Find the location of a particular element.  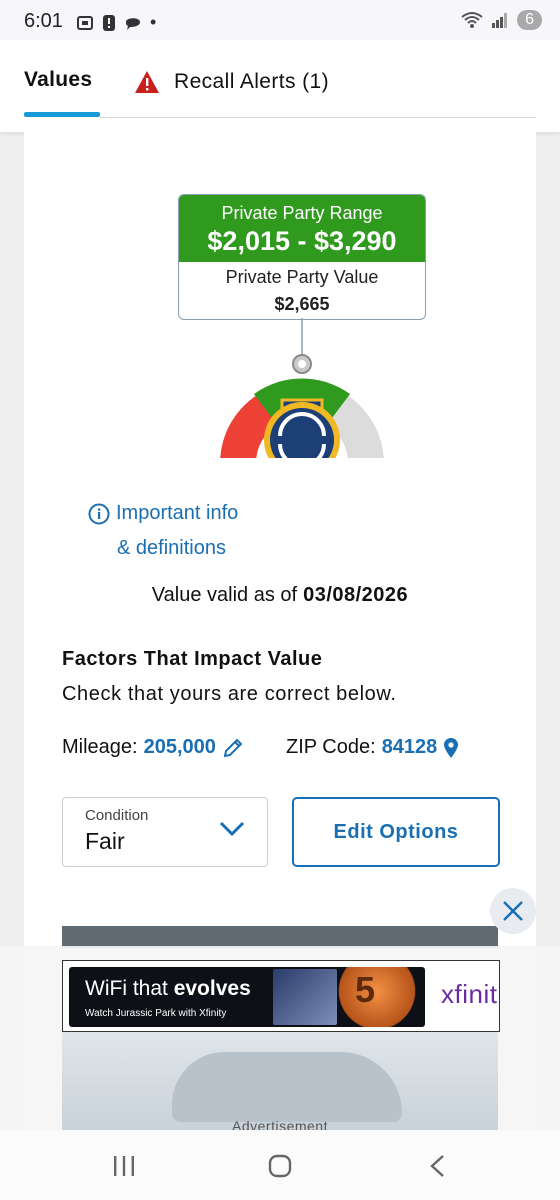

tab-divider is located at coordinates (318, 117).